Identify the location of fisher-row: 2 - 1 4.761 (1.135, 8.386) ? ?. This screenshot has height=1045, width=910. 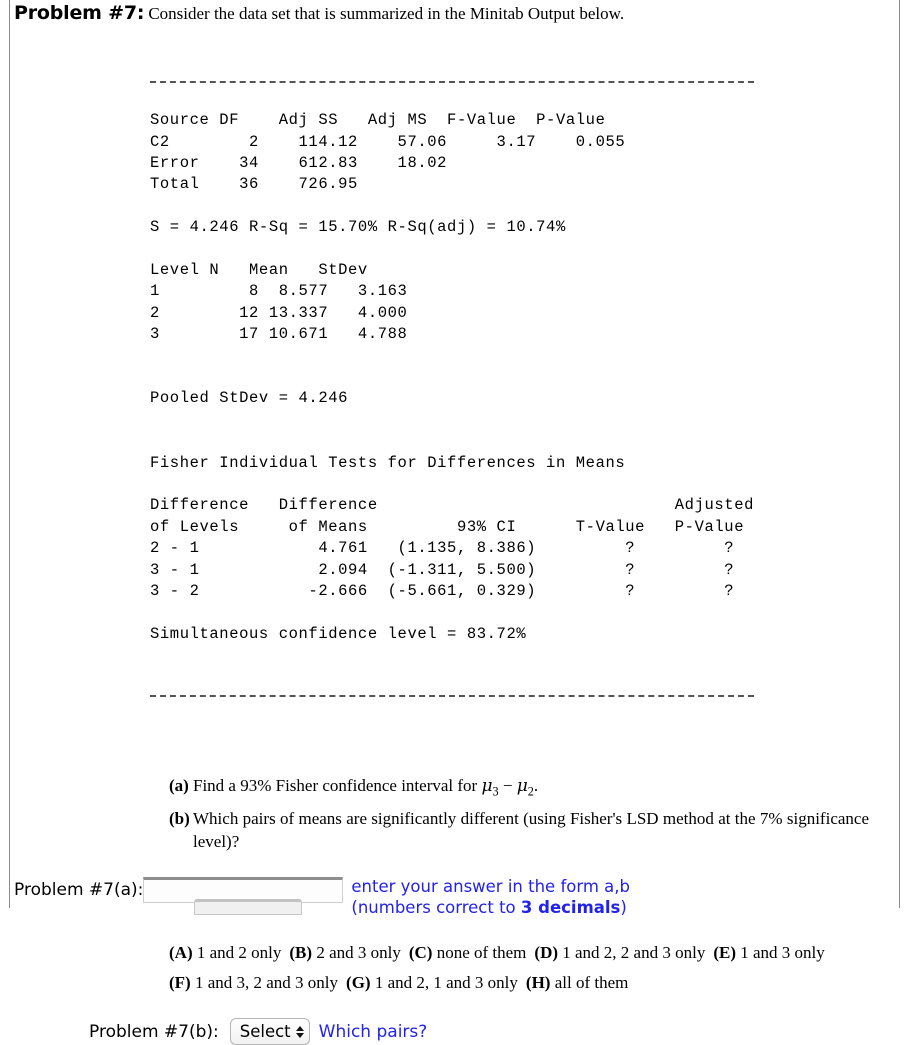
(442, 548).